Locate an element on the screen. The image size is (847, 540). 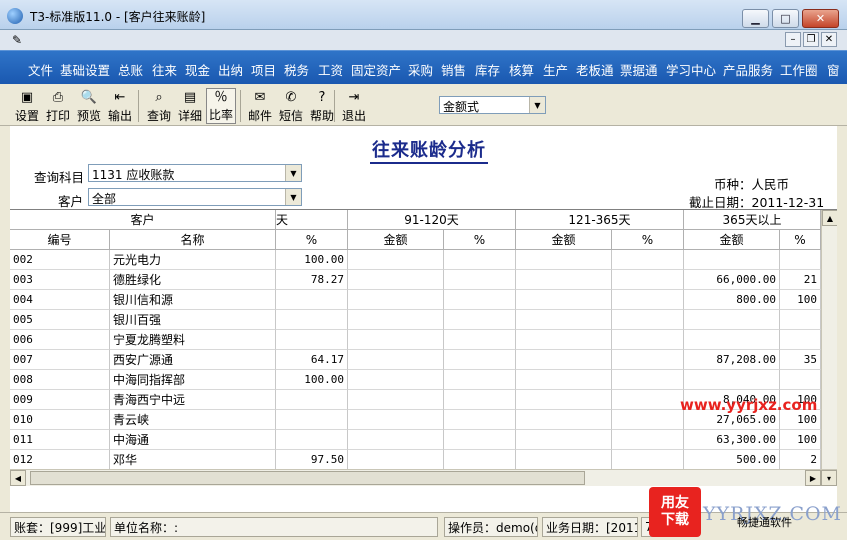
menu-item-6: 项目 is located at coordinates (263, 69).